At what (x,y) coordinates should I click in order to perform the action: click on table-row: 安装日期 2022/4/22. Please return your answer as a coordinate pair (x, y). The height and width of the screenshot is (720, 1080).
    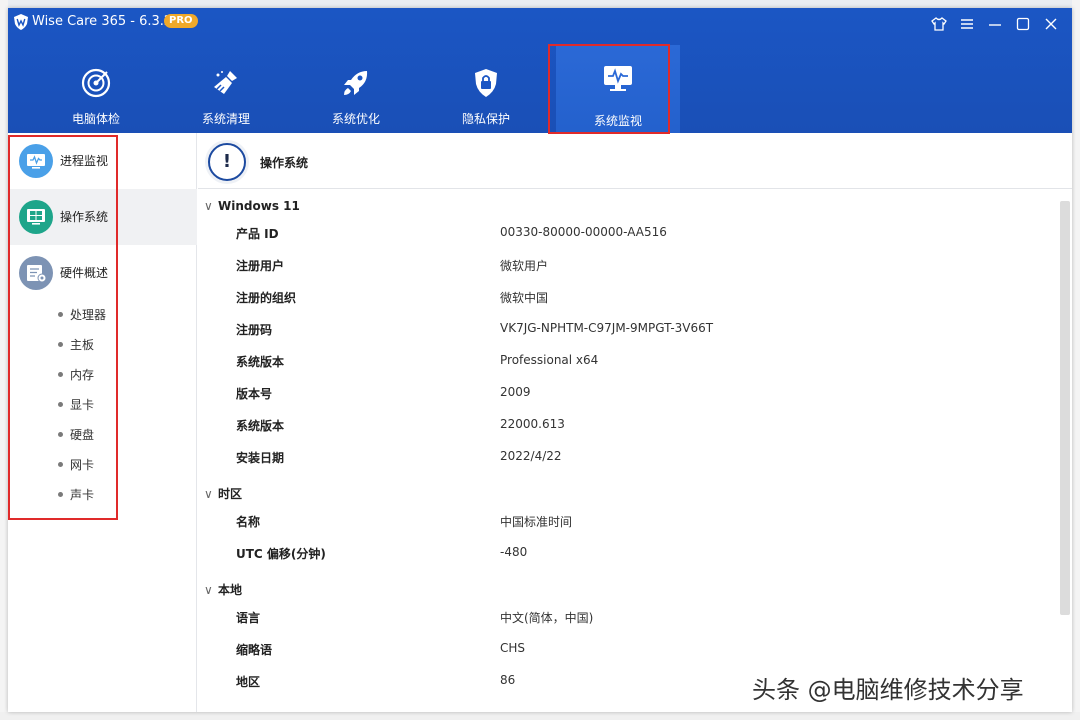
    Looking at the image, I should click on (399, 457).